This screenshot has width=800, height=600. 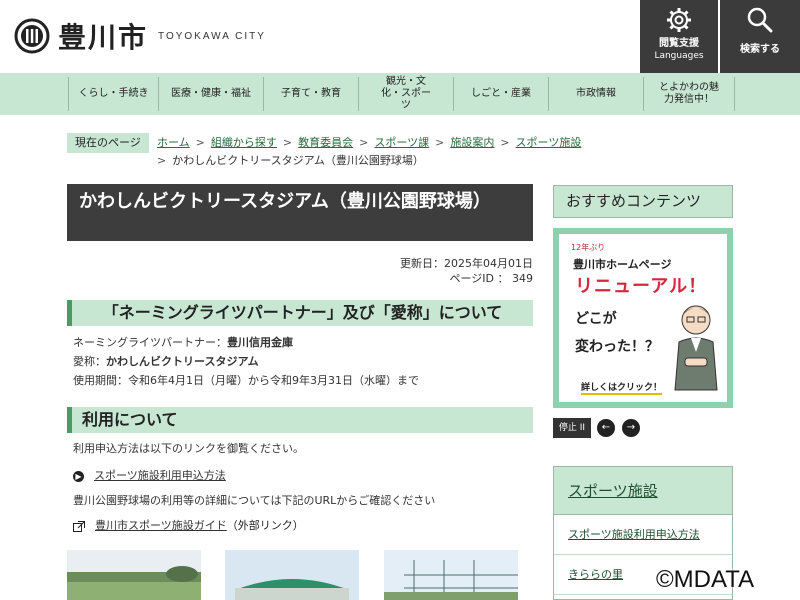 I want to click on breadcrumb-link-board: 教育委員会, so click(x=325, y=143).